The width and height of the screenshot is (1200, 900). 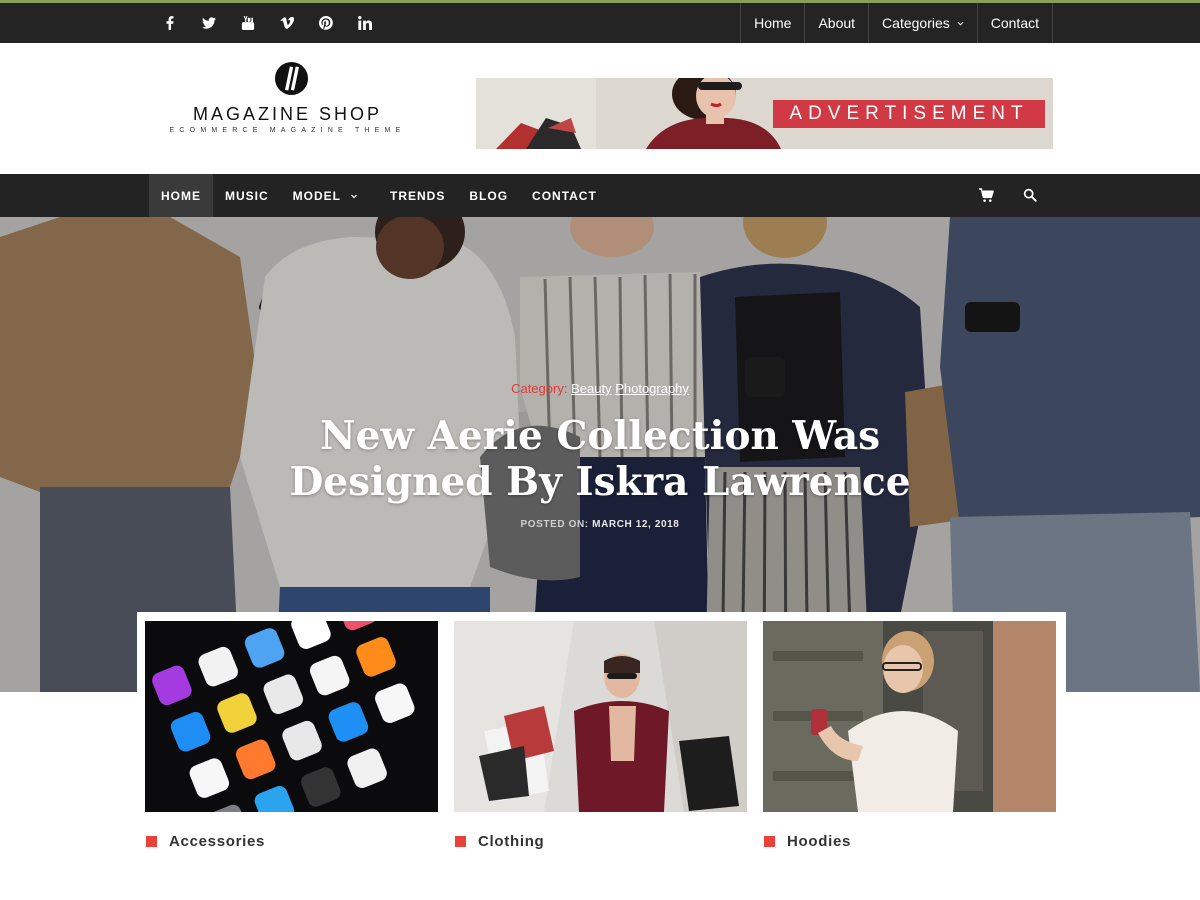 I want to click on logo-mark-icon, so click(x=291, y=78).